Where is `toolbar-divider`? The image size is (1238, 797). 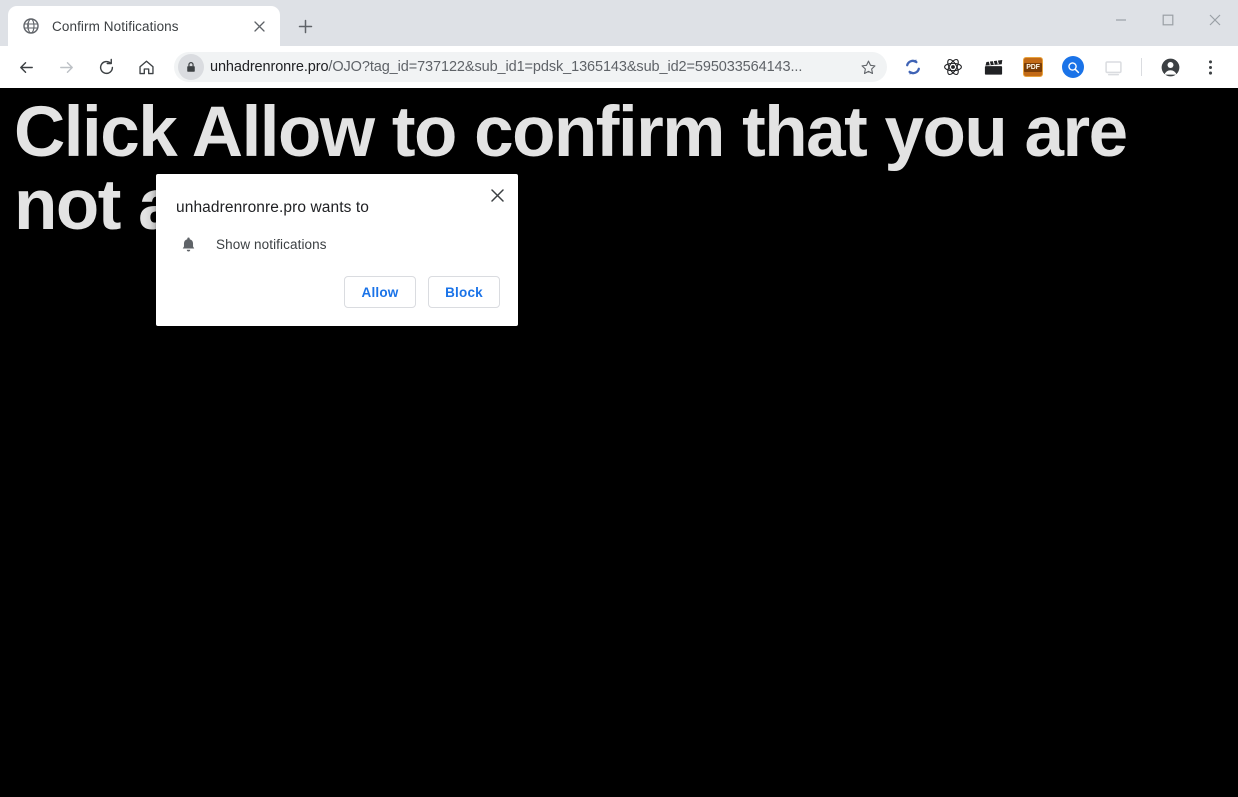
toolbar-divider is located at coordinates (1141, 67).